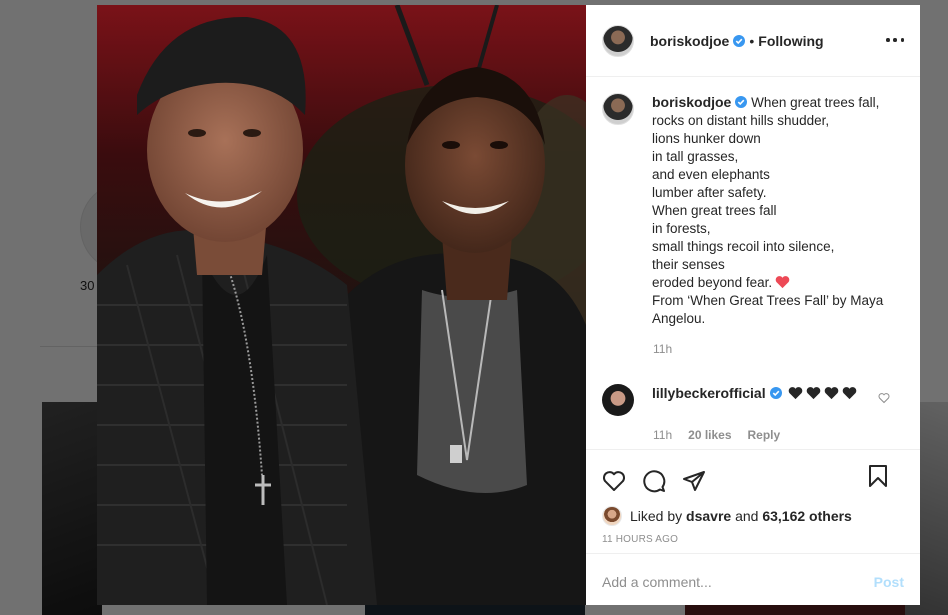  What do you see at coordinates (695, 156) in the screenshot?
I see `caption-line: in tall grasses,` at bounding box center [695, 156].